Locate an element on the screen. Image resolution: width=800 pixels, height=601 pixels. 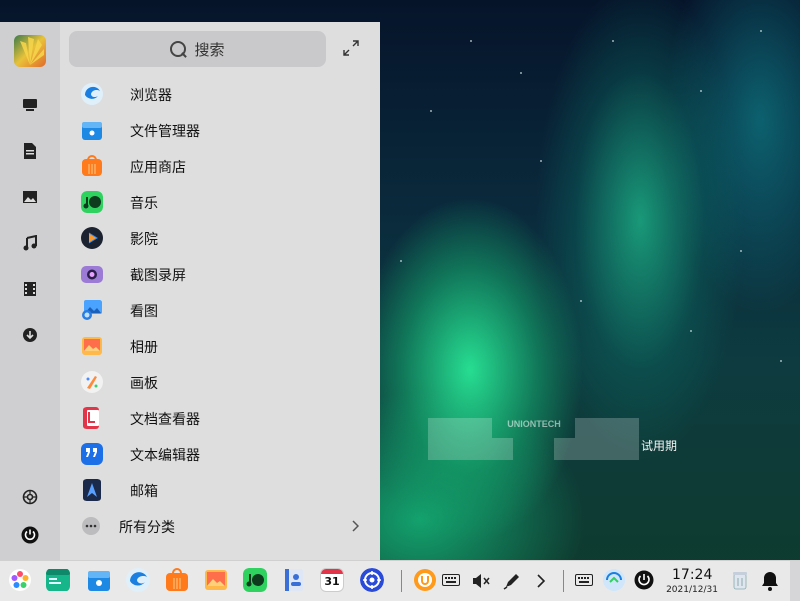
browser-icon is located at coordinates (92, 94).